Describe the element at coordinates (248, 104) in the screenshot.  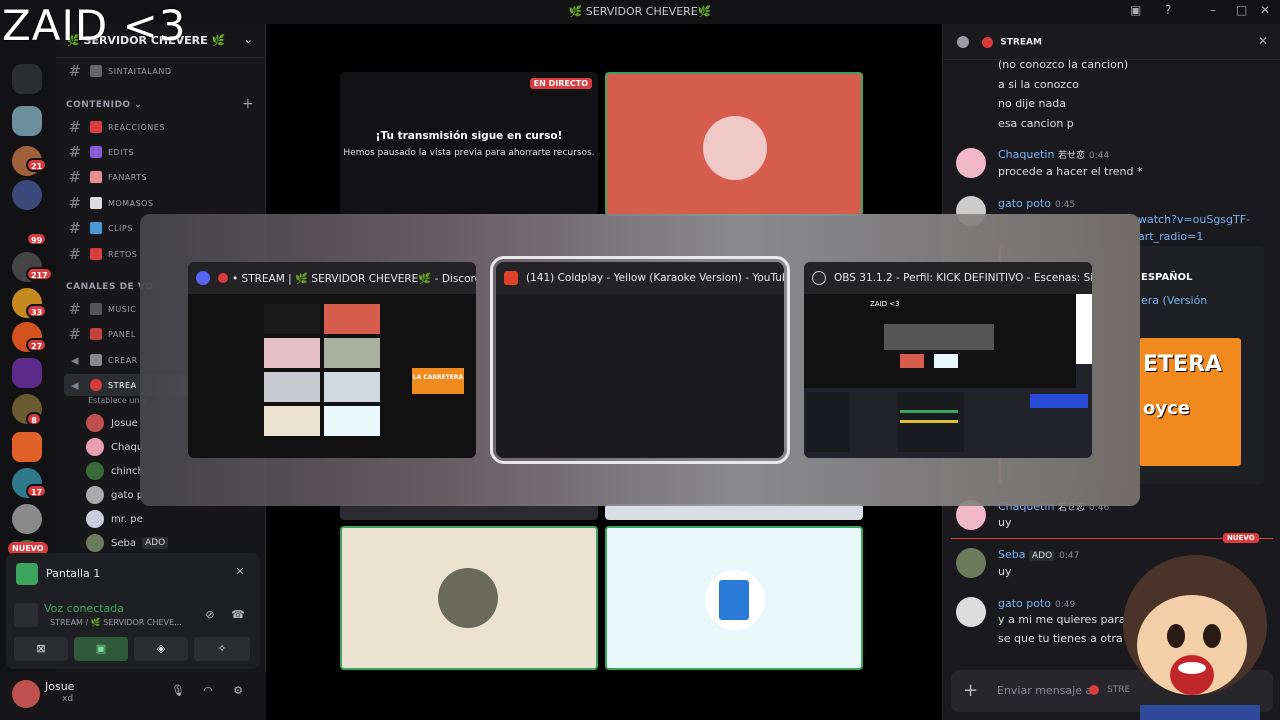
I see `add-channel-icon: +` at that location.